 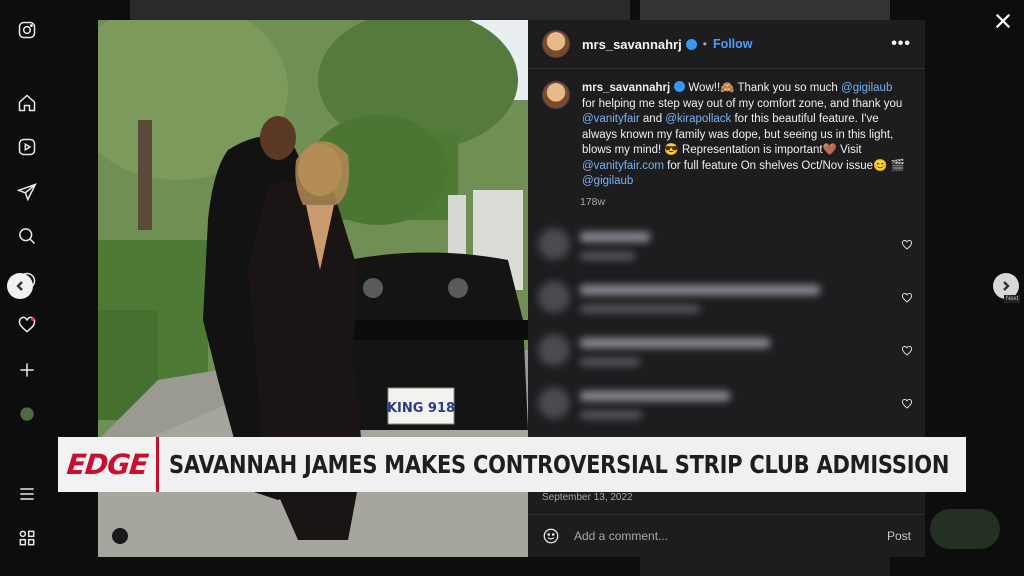 What do you see at coordinates (1003, 21) in the screenshot?
I see `close-icon` at bounding box center [1003, 21].